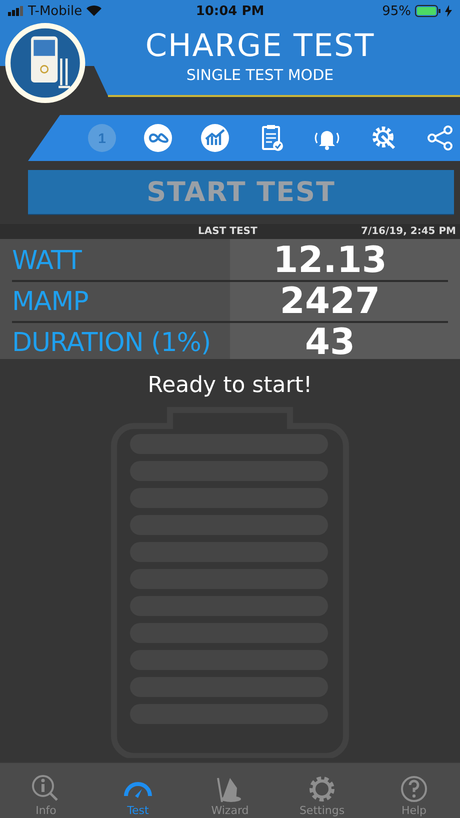 The width and height of the screenshot is (460, 818). Describe the element at coordinates (46, 796) in the screenshot. I see `info-tab: Info` at that location.